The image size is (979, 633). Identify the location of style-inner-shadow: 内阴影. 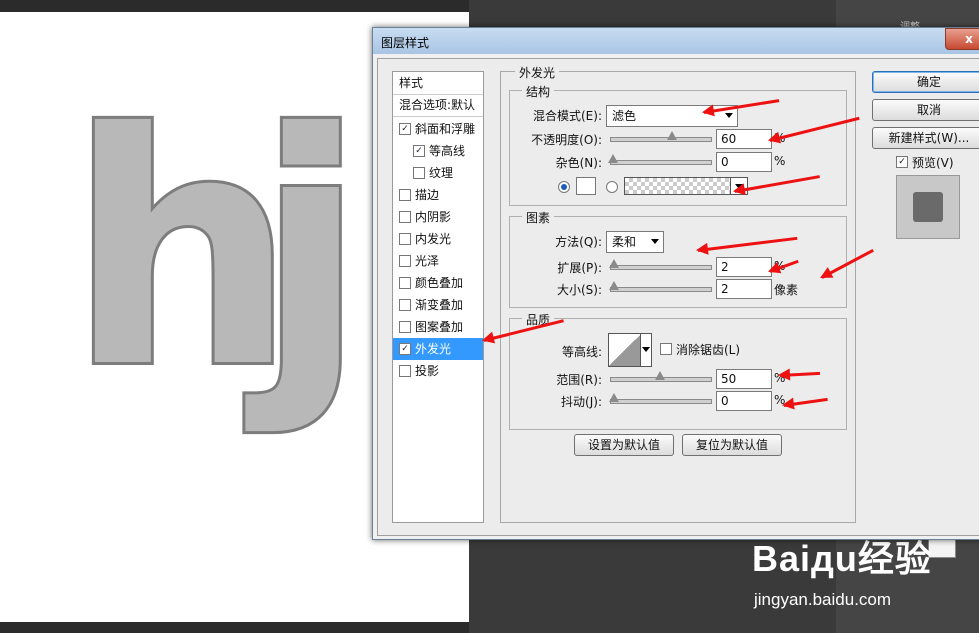
(438, 217).